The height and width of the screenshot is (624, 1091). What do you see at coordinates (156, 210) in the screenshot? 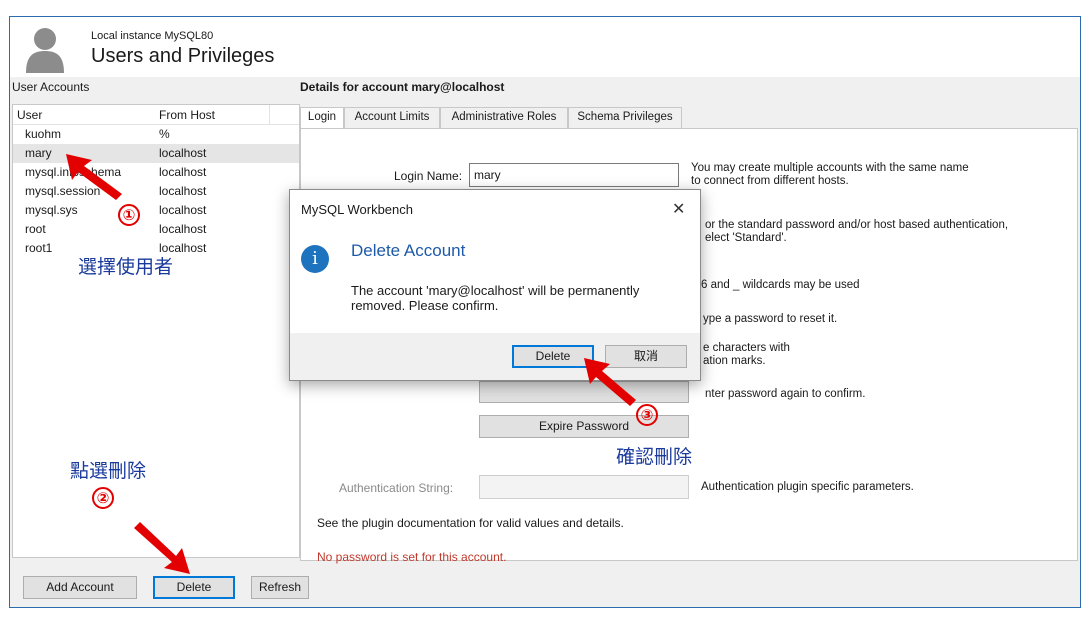
I see `table-row: mysql.sys localhost` at bounding box center [156, 210].